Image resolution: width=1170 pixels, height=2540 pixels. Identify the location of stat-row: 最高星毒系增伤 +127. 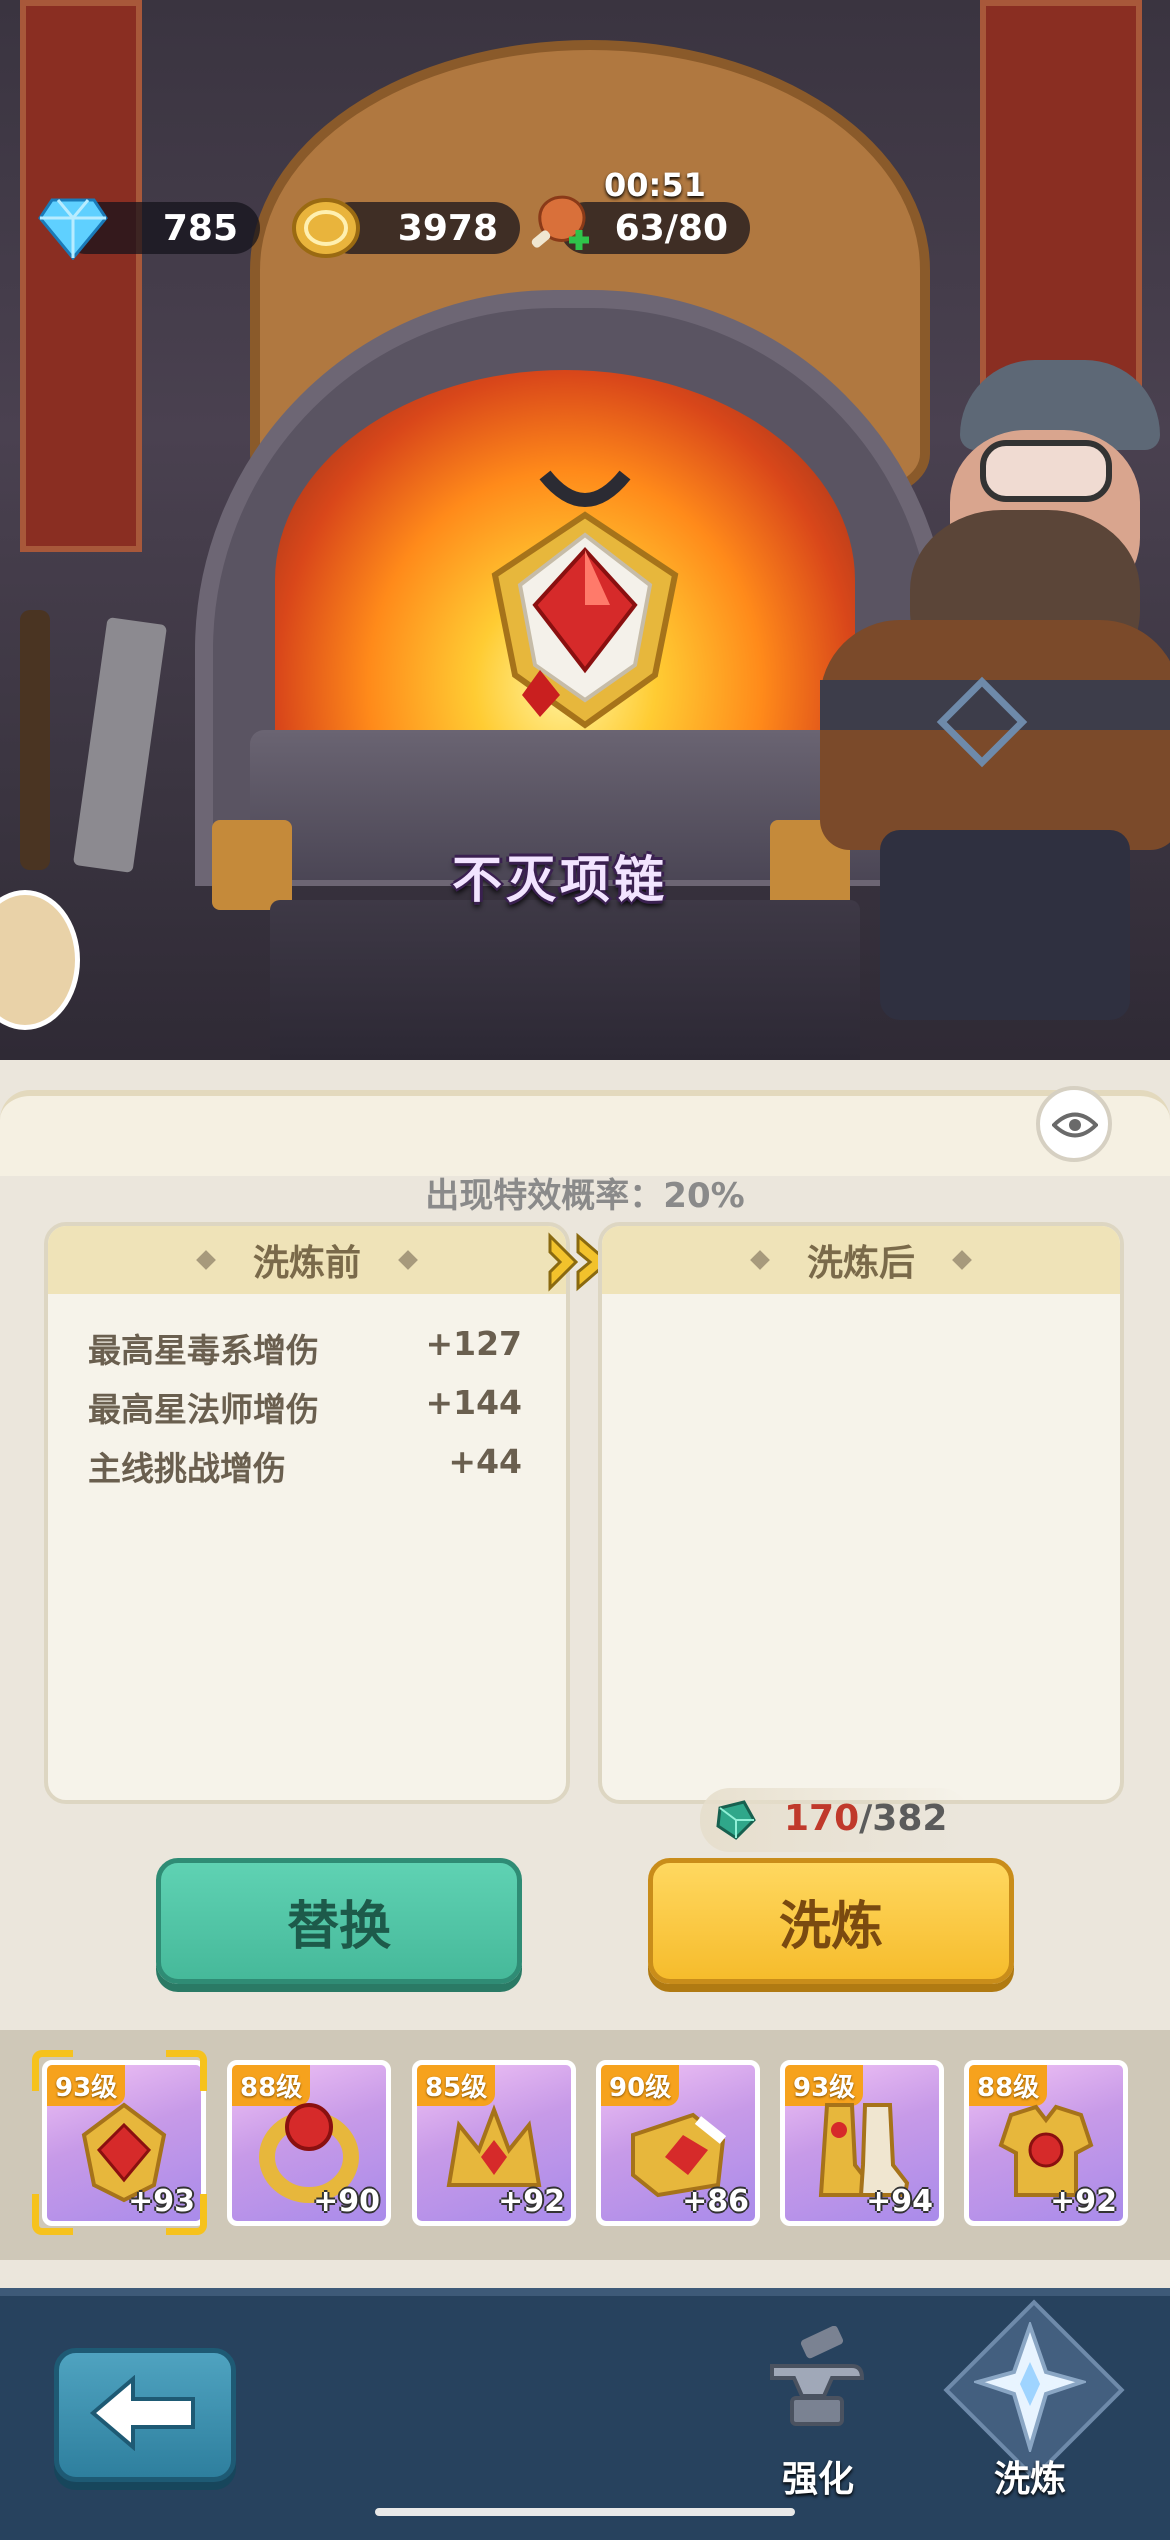
(307, 1353).